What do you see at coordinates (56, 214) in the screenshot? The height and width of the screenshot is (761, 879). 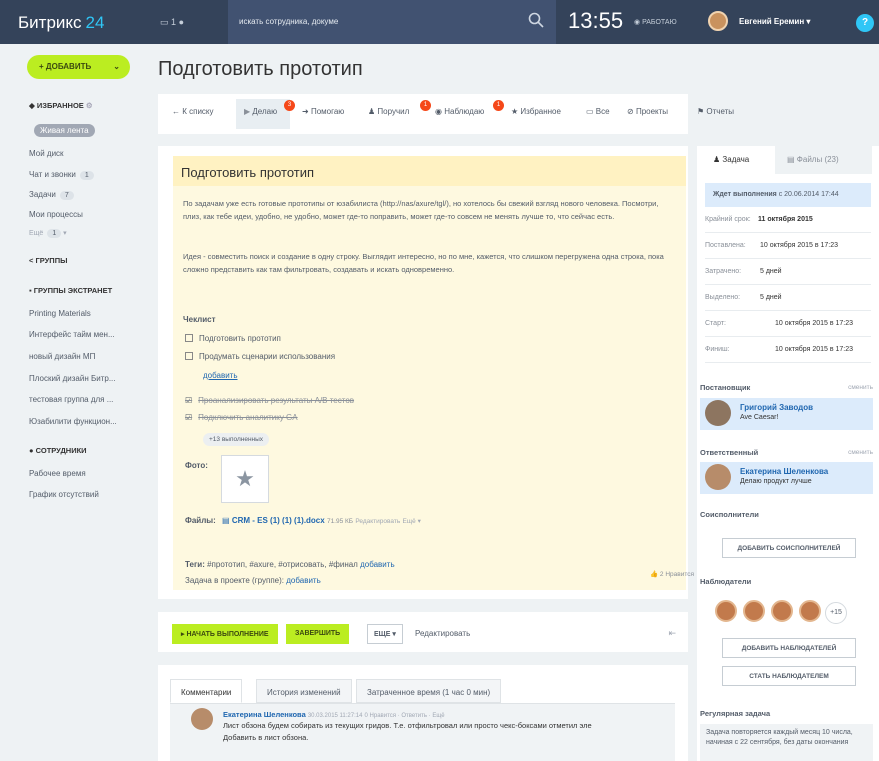 I see `sidebar-item-processes: Мои процессы` at bounding box center [56, 214].